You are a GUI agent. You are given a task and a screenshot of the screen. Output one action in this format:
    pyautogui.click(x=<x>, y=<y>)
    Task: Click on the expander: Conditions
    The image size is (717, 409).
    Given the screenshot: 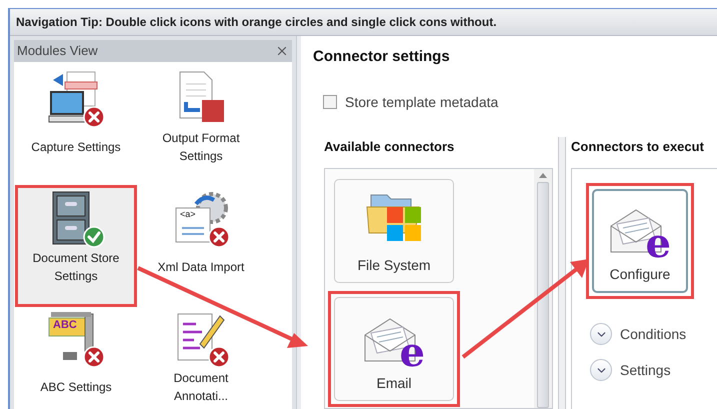 What is the action you would take?
    pyautogui.click(x=653, y=334)
    